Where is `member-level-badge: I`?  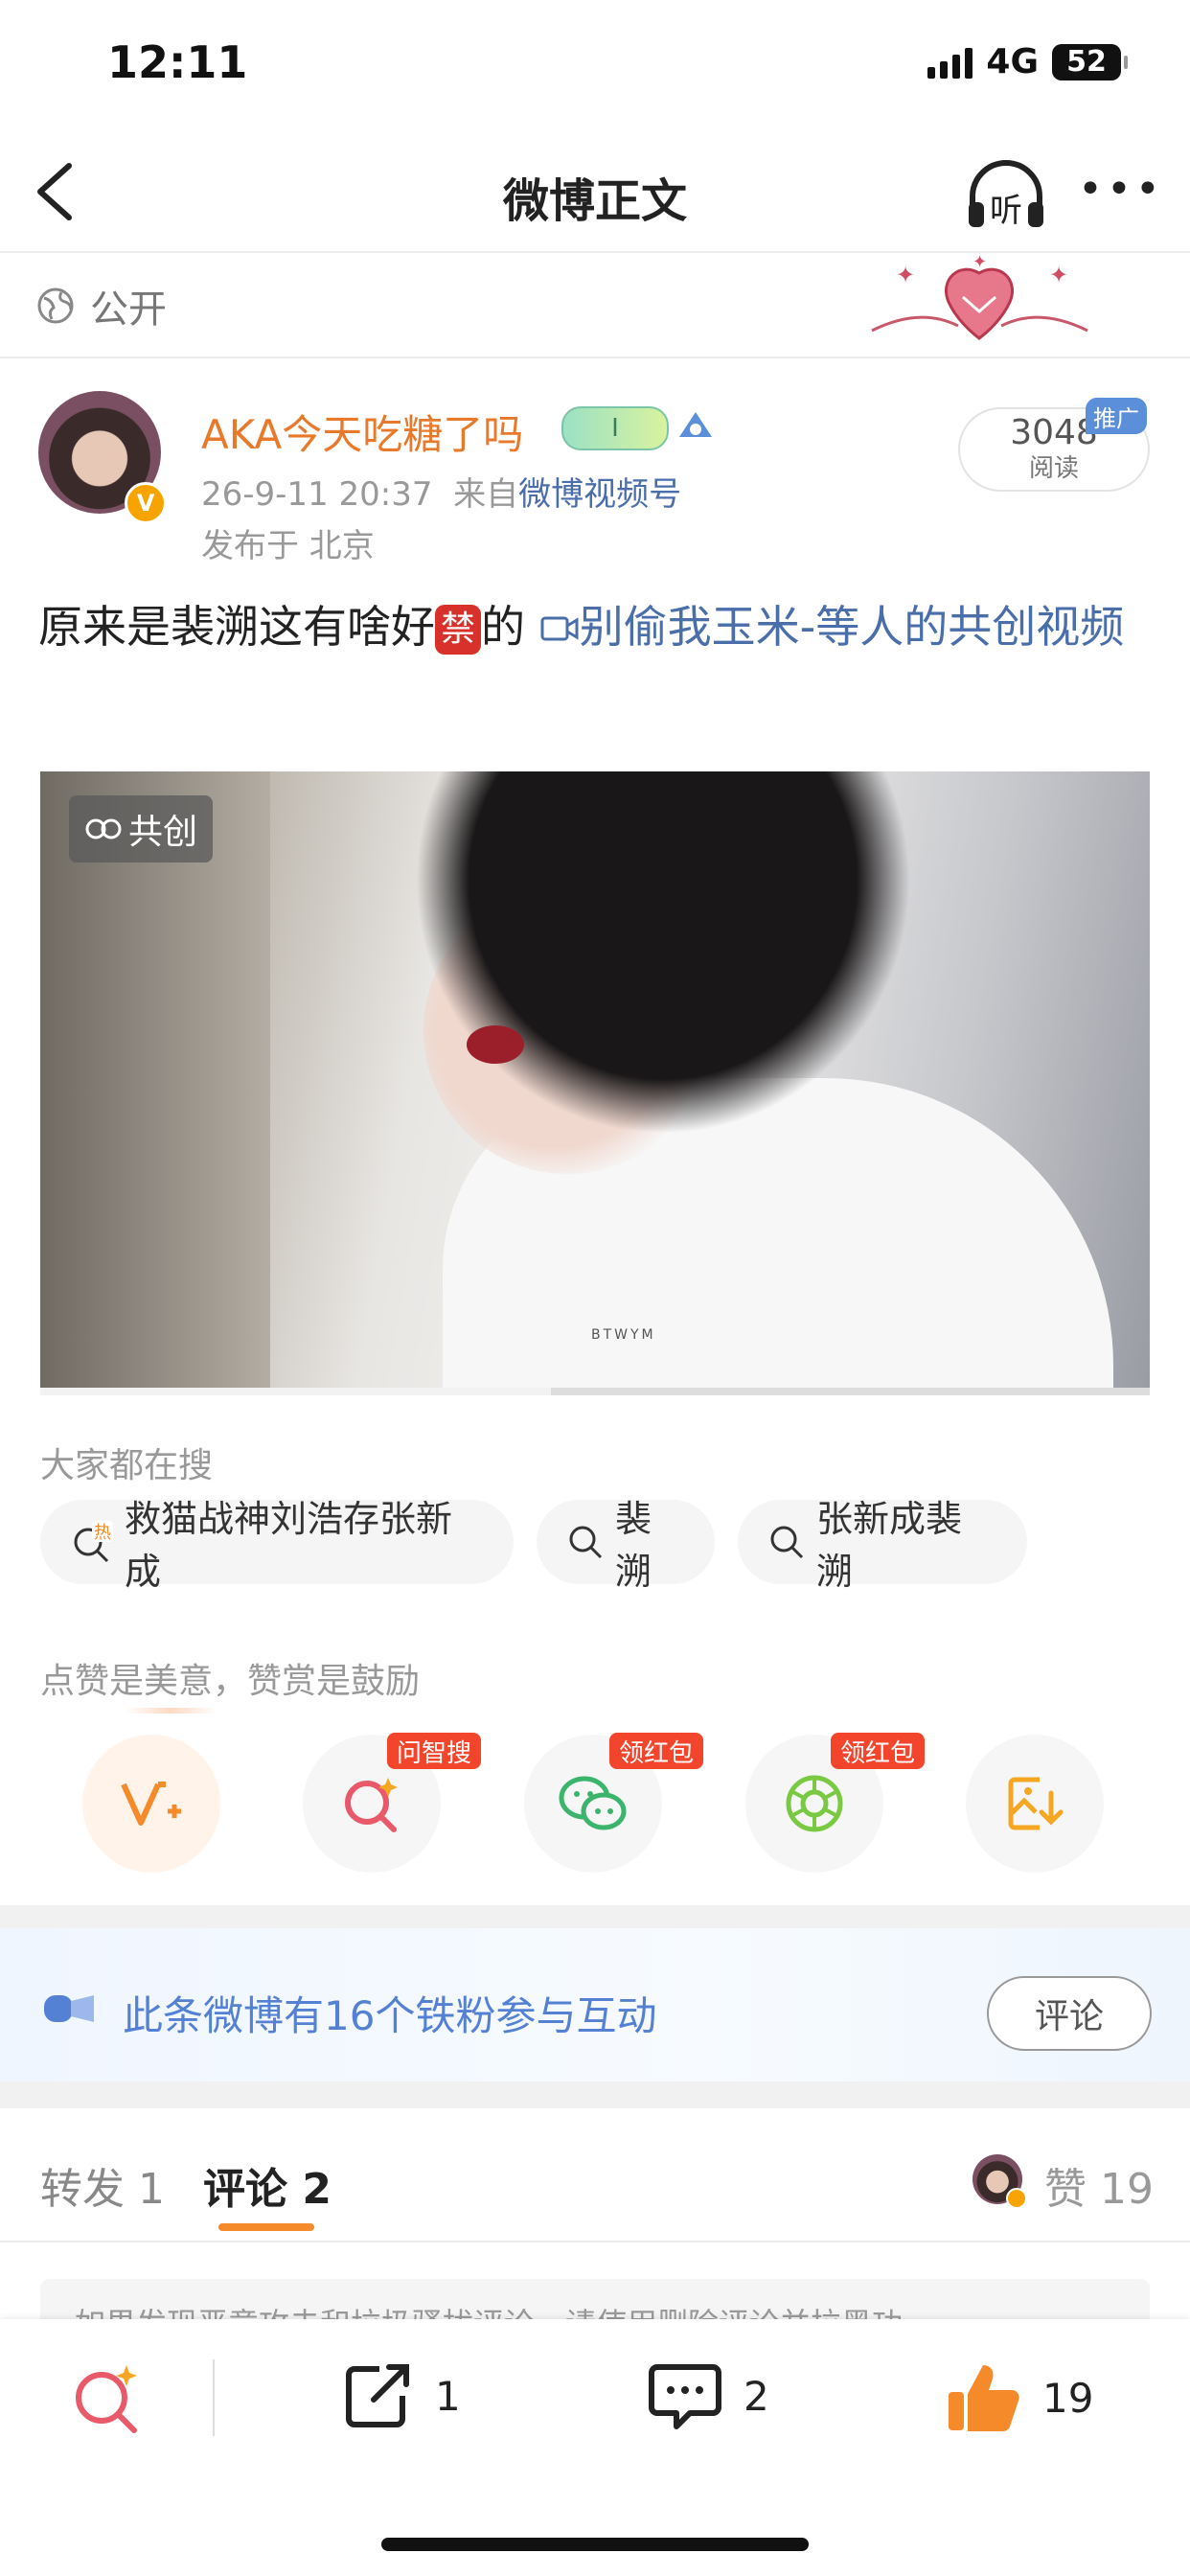 member-level-badge: I is located at coordinates (615, 428).